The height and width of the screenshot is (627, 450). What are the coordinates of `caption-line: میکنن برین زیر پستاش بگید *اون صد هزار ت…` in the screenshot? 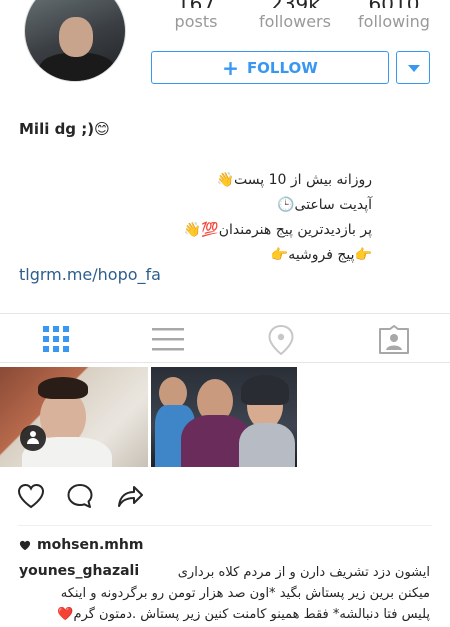 It's located at (245, 593).